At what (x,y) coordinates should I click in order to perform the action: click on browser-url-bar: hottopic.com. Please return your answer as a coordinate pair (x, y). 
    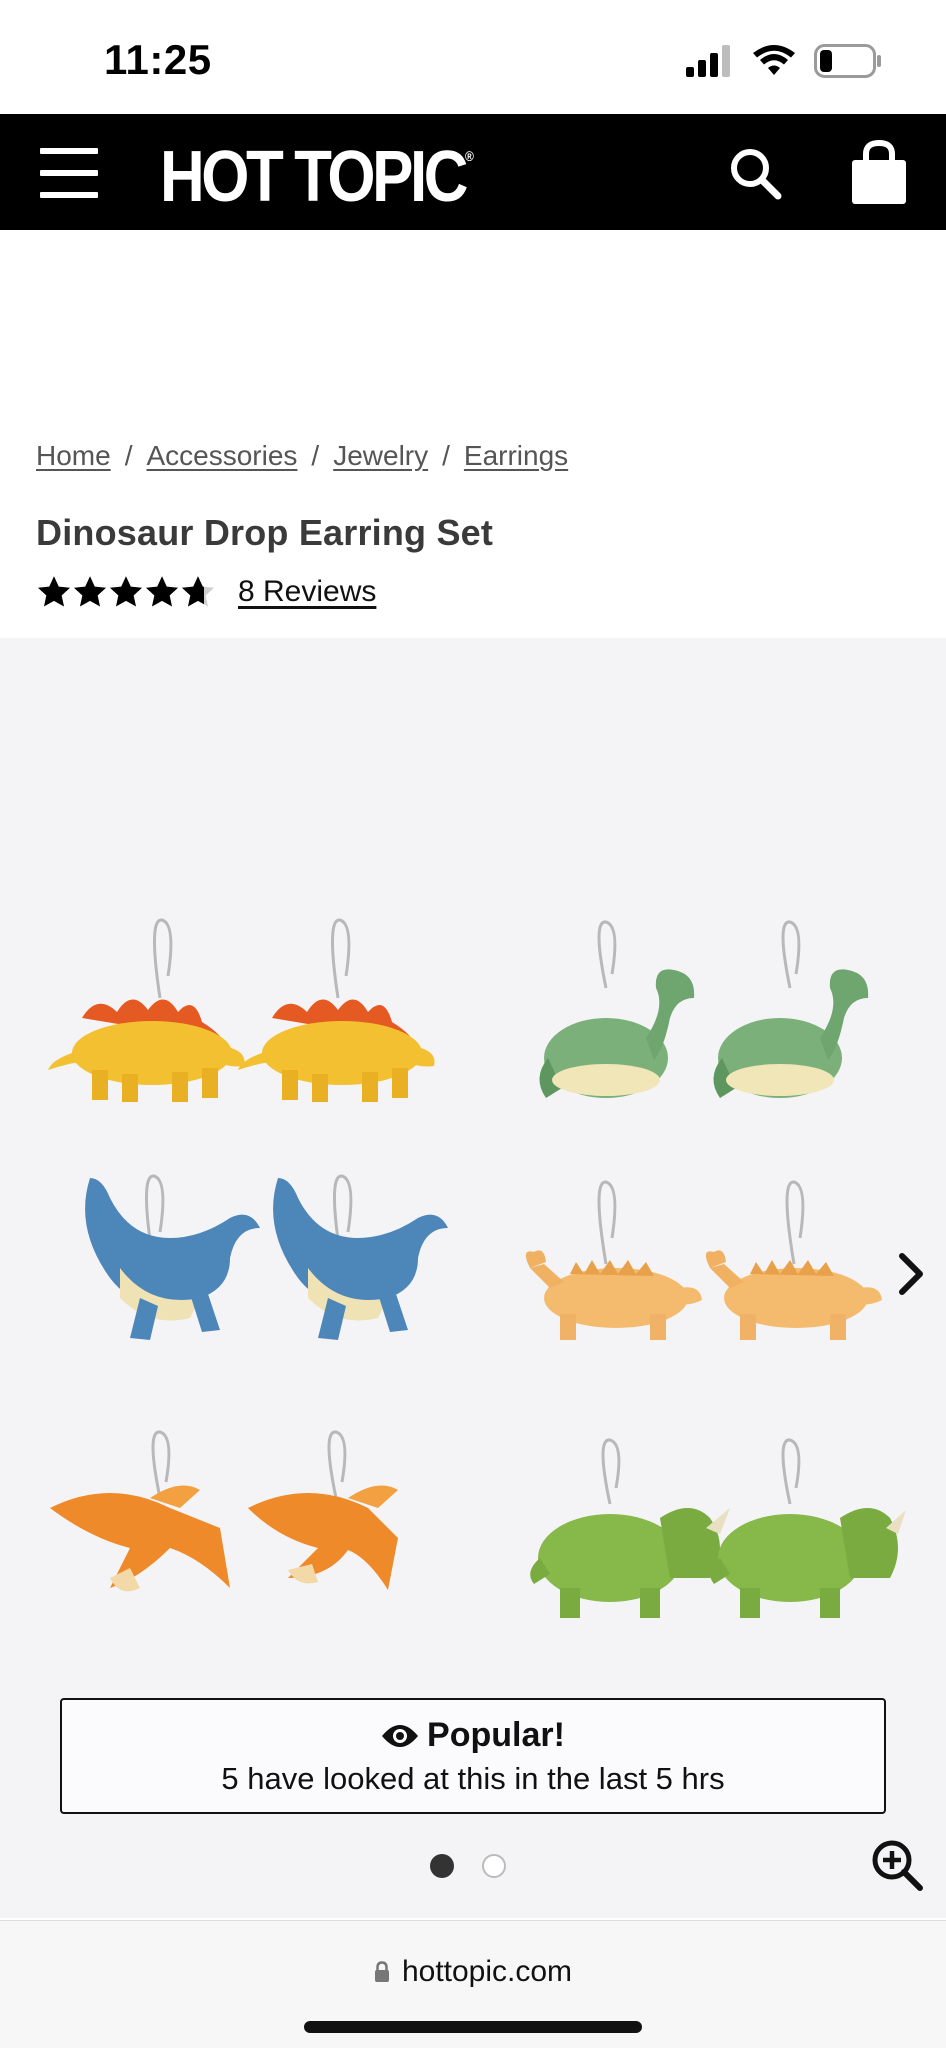
    Looking at the image, I should click on (473, 1984).